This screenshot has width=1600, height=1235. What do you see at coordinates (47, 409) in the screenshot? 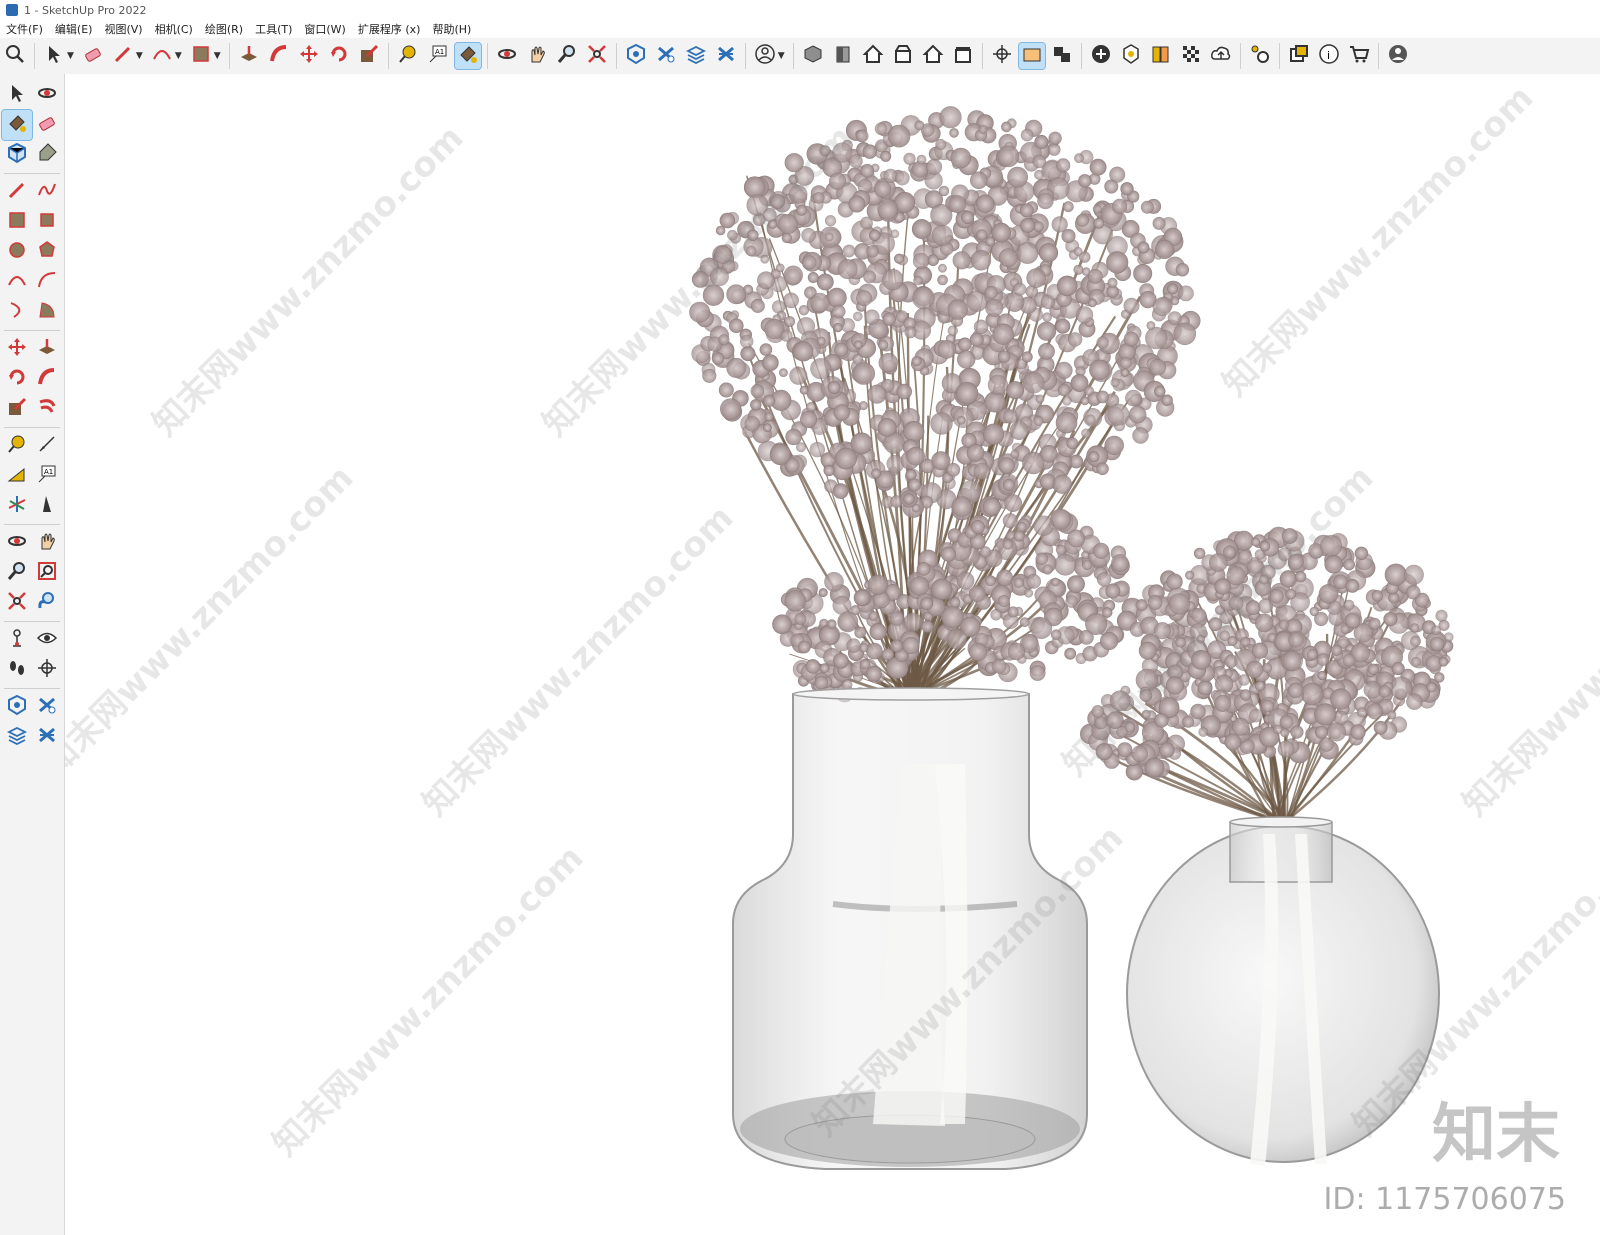
I see `offset-tool` at bounding box center [47, 409].